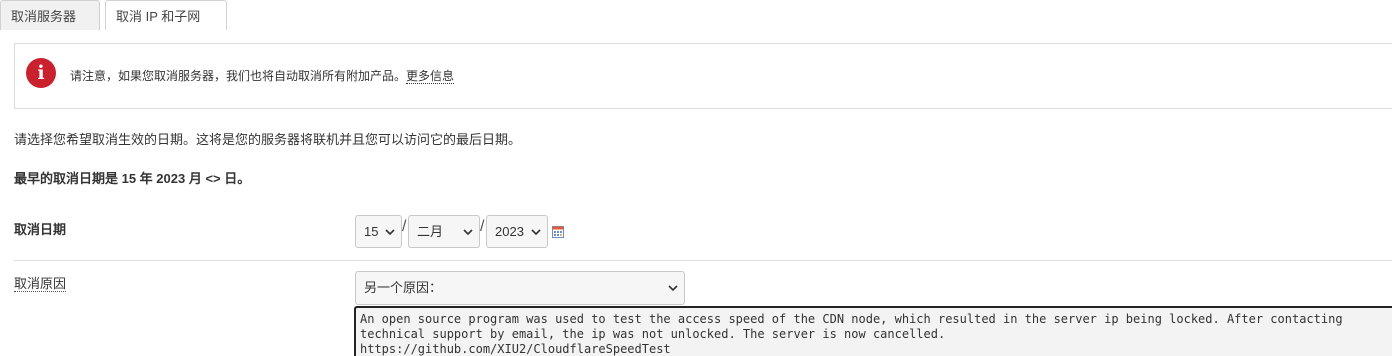  Describe the element at coordinates (371, 231) in the screenshot. I see `day-value: 15` at that location.